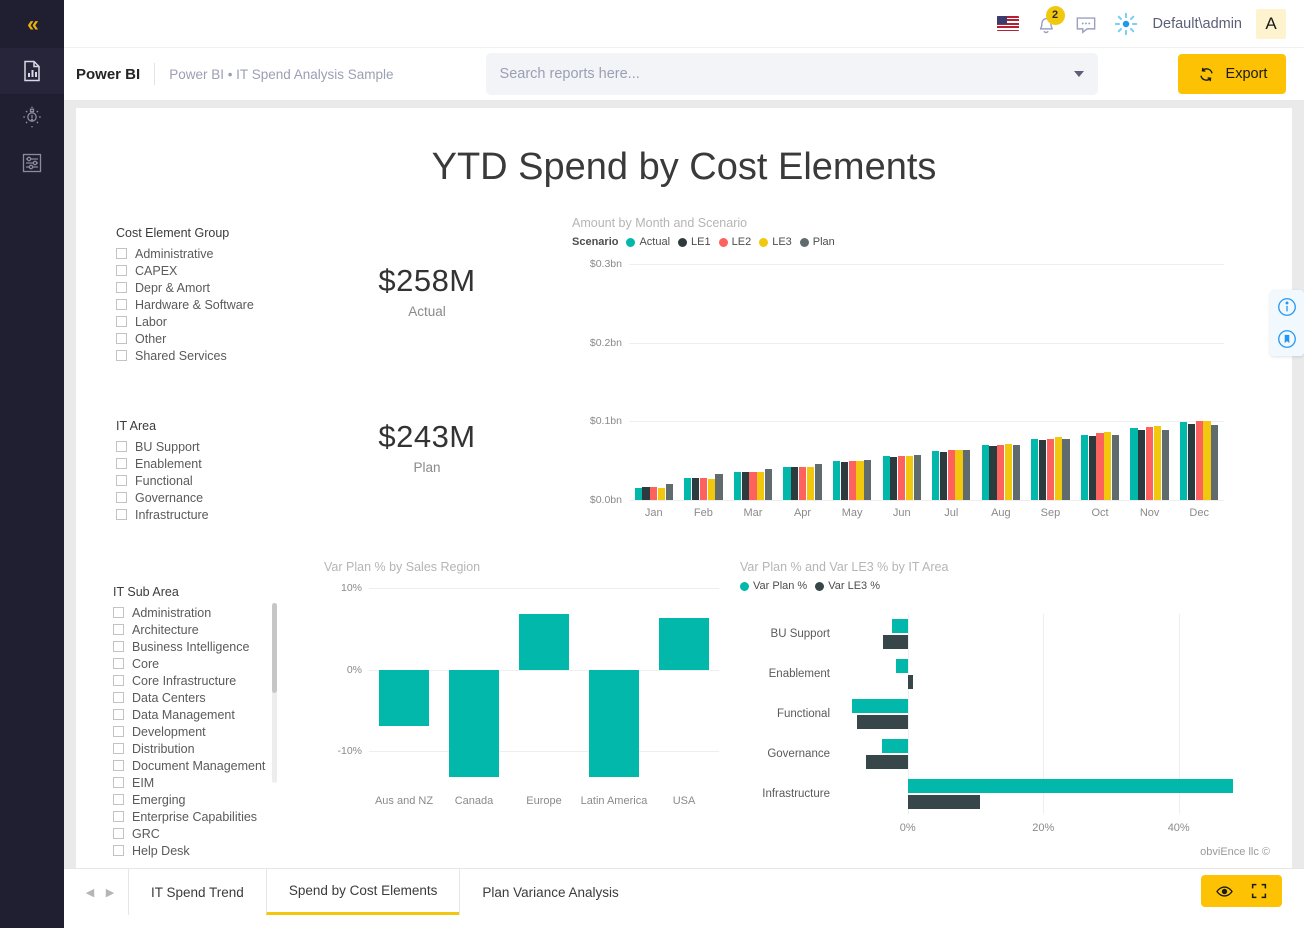  What do you see at coordinates (1259, 891) in the screenshot?
I see `fullscreen-icon` at bounding box center [1259, 891].